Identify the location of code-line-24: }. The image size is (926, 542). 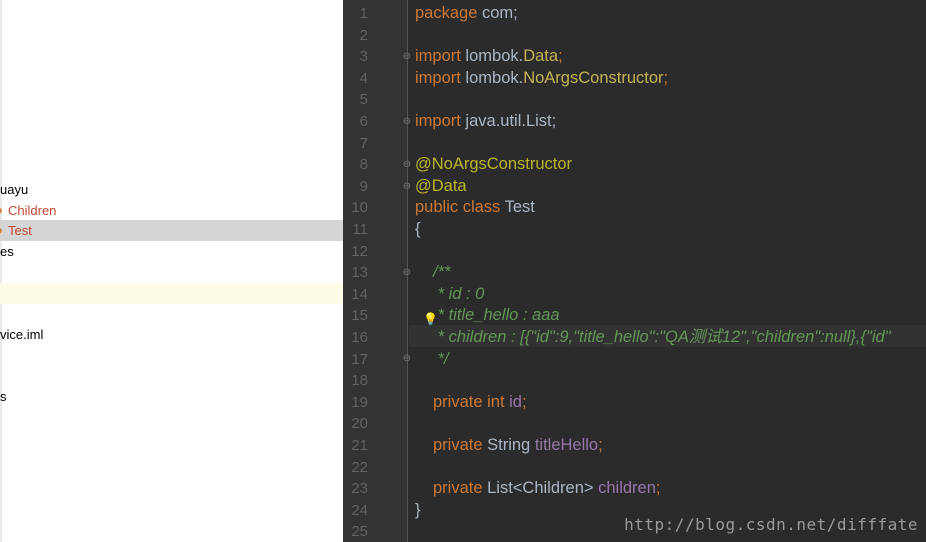
(418, 509).